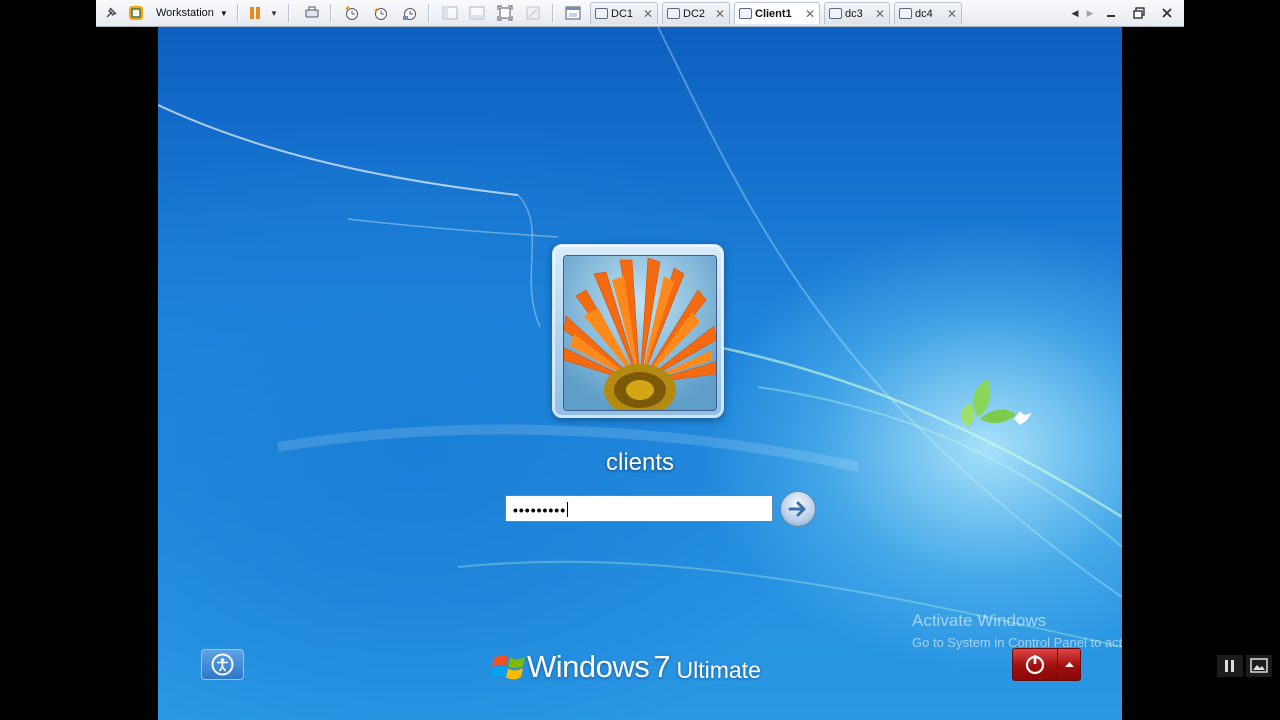 Image resolution: width=1280 pixels, height=720 pixels. Describe the element at coordinates (924, 13) in the screenshot. I see `tab-label: dc4` at that location.